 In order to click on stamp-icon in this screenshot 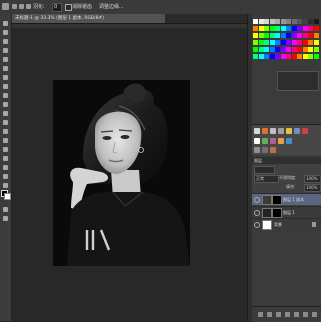, I will do `click(5, 95)`.